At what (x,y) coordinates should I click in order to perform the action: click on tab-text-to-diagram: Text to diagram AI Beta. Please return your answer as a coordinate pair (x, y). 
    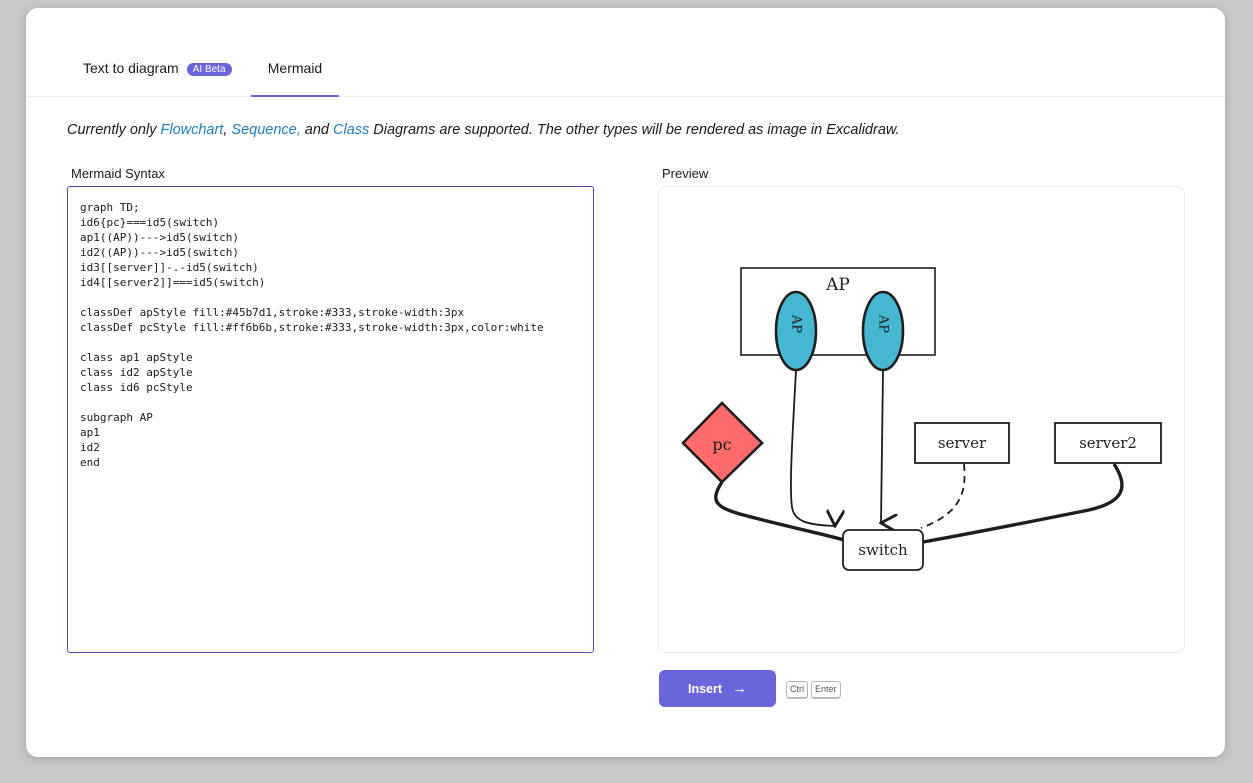
    Looking at the image, I should click on (157, 78).